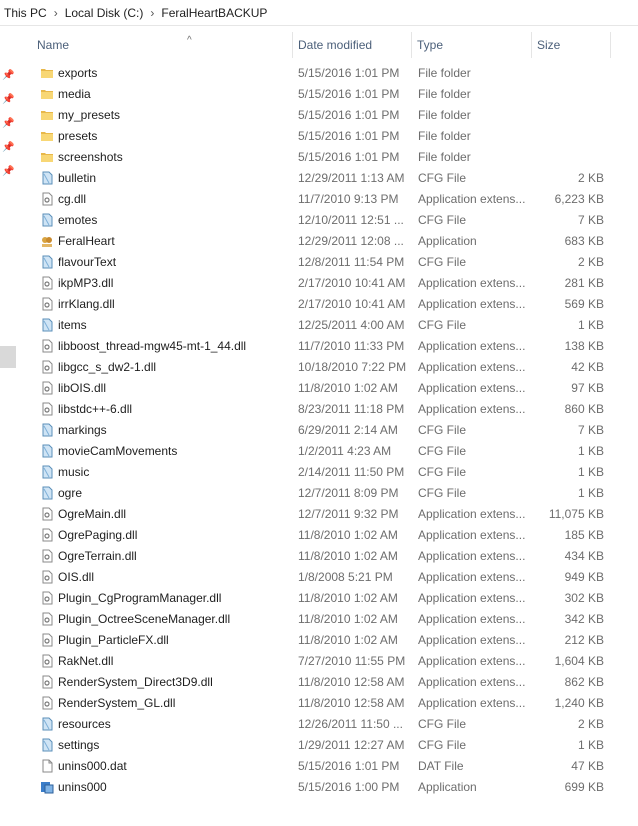 The width and height of the screenshot is (638, 826). Describe the element at coordinates (329, 220) in the screenshot. I see `file-row: emotes 12/10/2011 12:51 ... CFG File 7 KB` at that location.